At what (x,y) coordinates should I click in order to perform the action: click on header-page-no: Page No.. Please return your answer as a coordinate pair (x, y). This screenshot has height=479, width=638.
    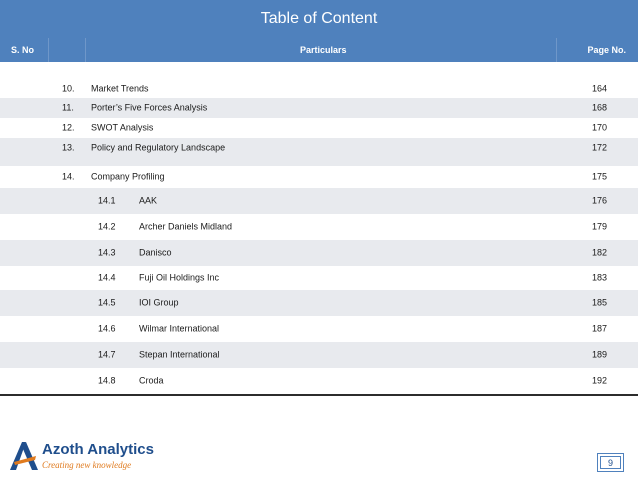
    Looking at the image, I should click on (606, 50).